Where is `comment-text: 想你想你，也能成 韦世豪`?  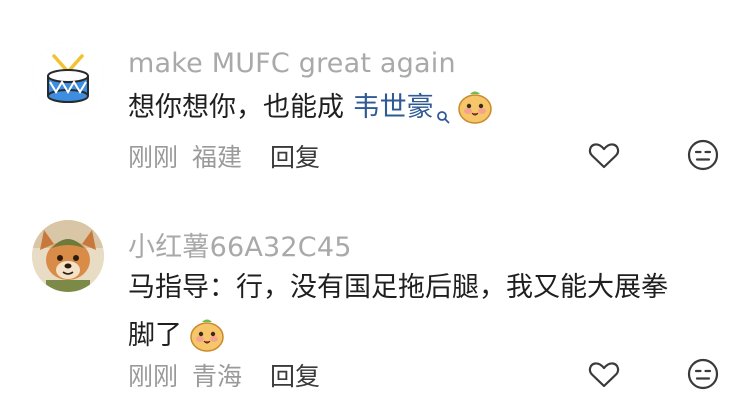
comment-text: 想你想你，也能成 韦世豪 is located at coordinates (419, 112).